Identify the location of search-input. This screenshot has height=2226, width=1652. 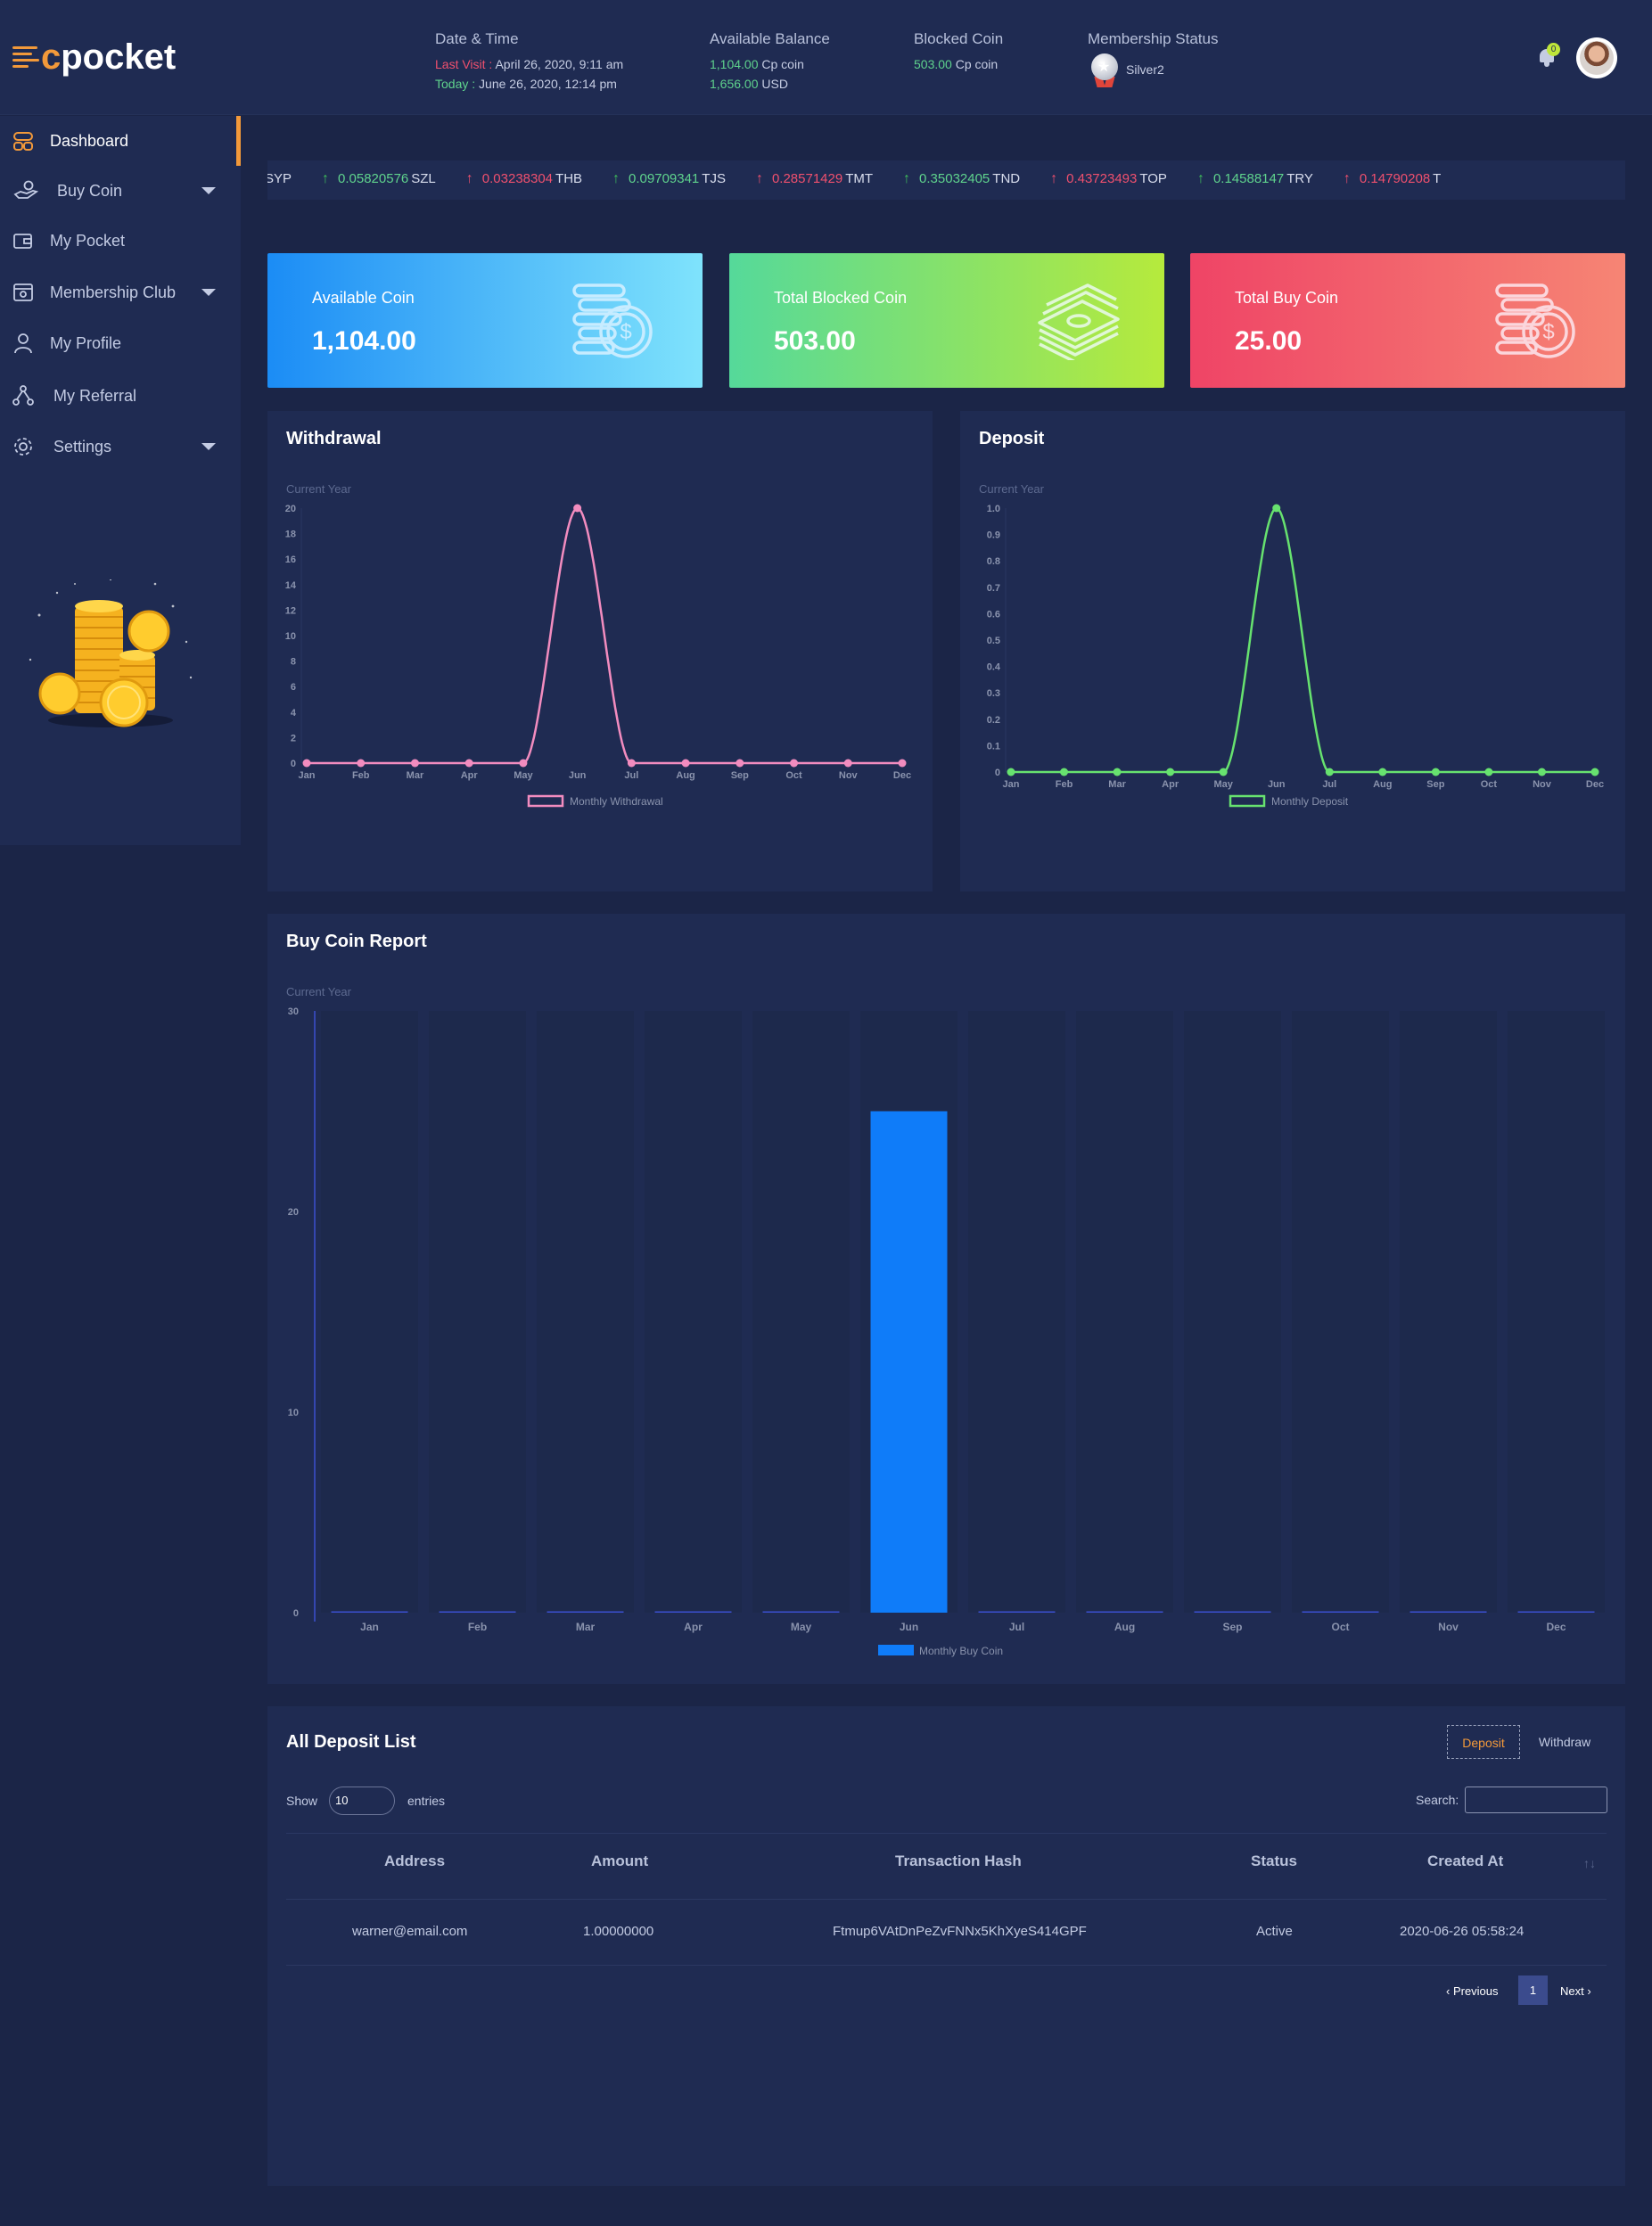
(1536, 1800).